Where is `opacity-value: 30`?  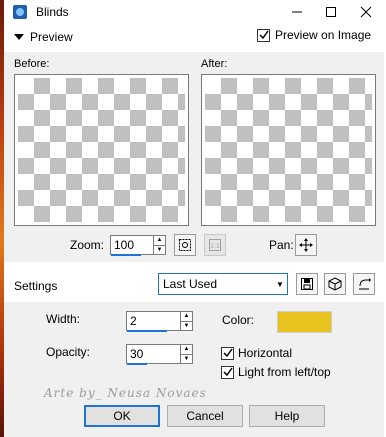
opacity-value: 30 is located at coordinates (153, 354).